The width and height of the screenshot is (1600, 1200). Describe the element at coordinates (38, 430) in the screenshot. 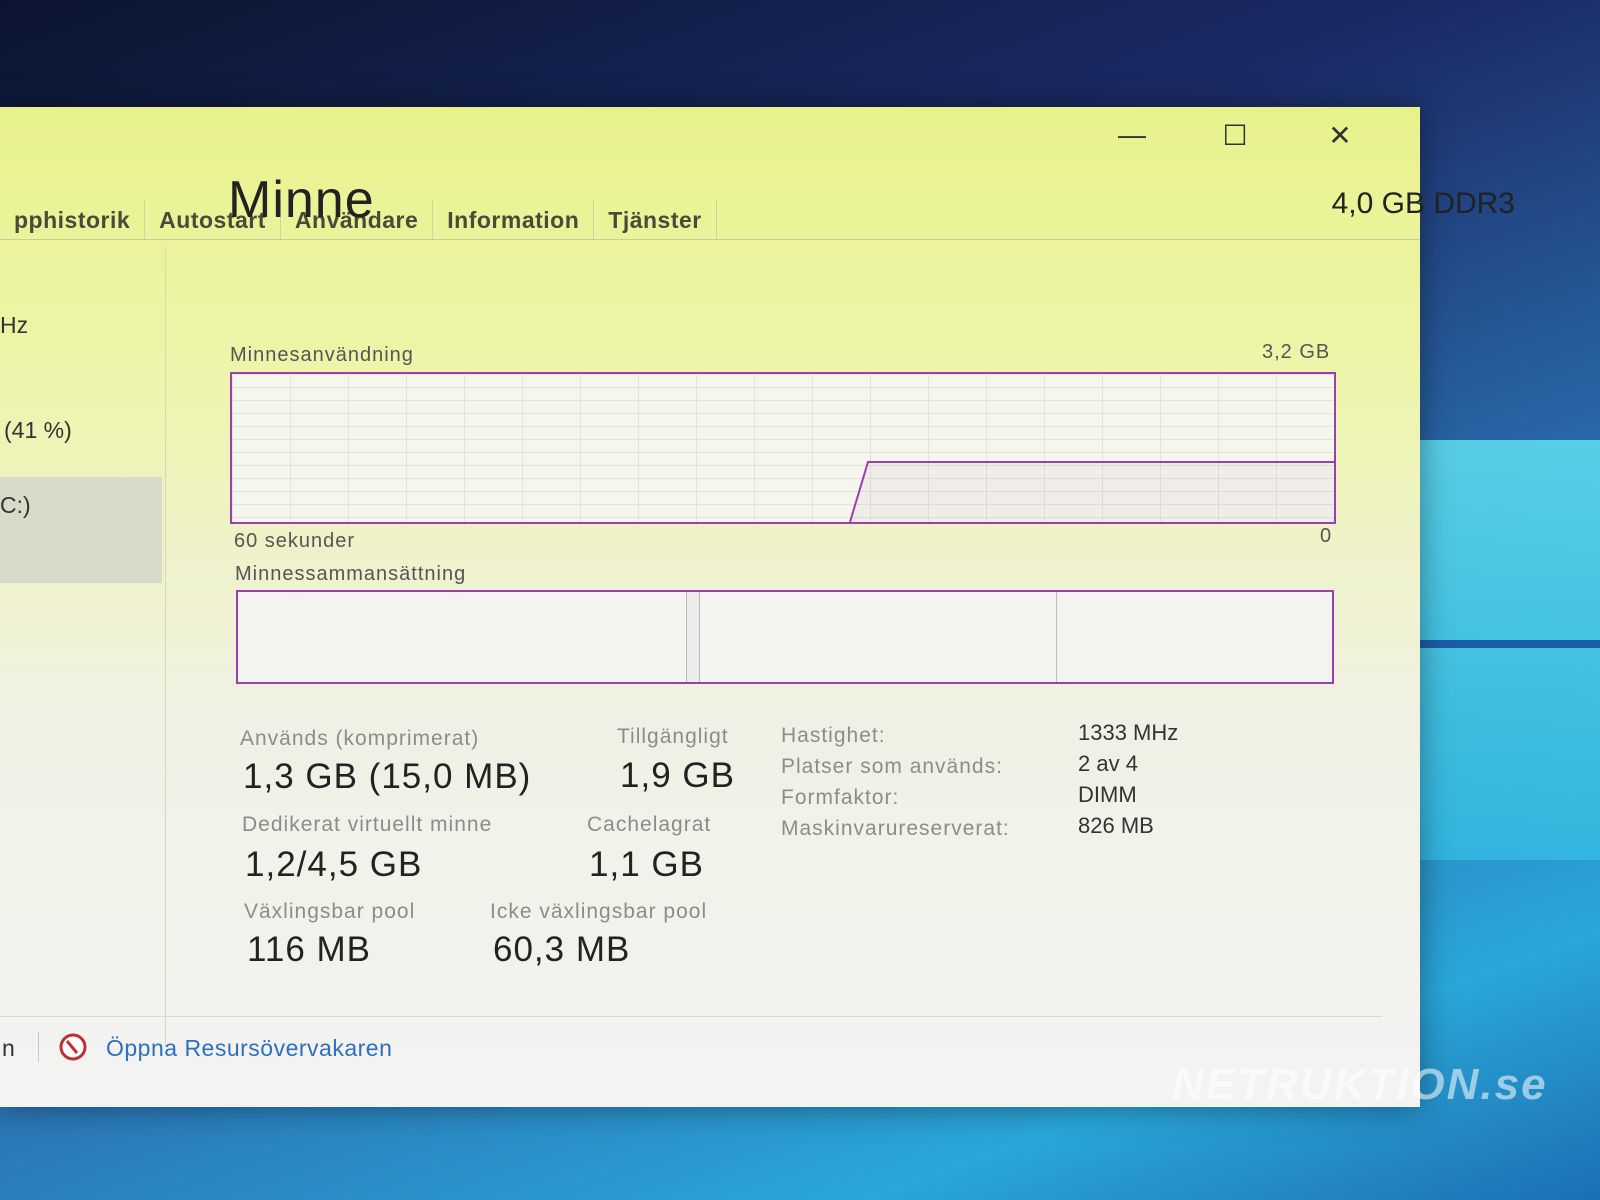

I see `sidebar-item-memory: (41 %)` at that location.